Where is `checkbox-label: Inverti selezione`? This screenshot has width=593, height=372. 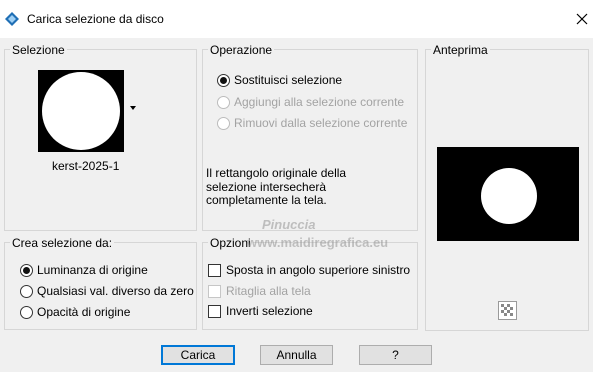 checkbox-label: Inverti selezione is located at coordinates (269, 311).